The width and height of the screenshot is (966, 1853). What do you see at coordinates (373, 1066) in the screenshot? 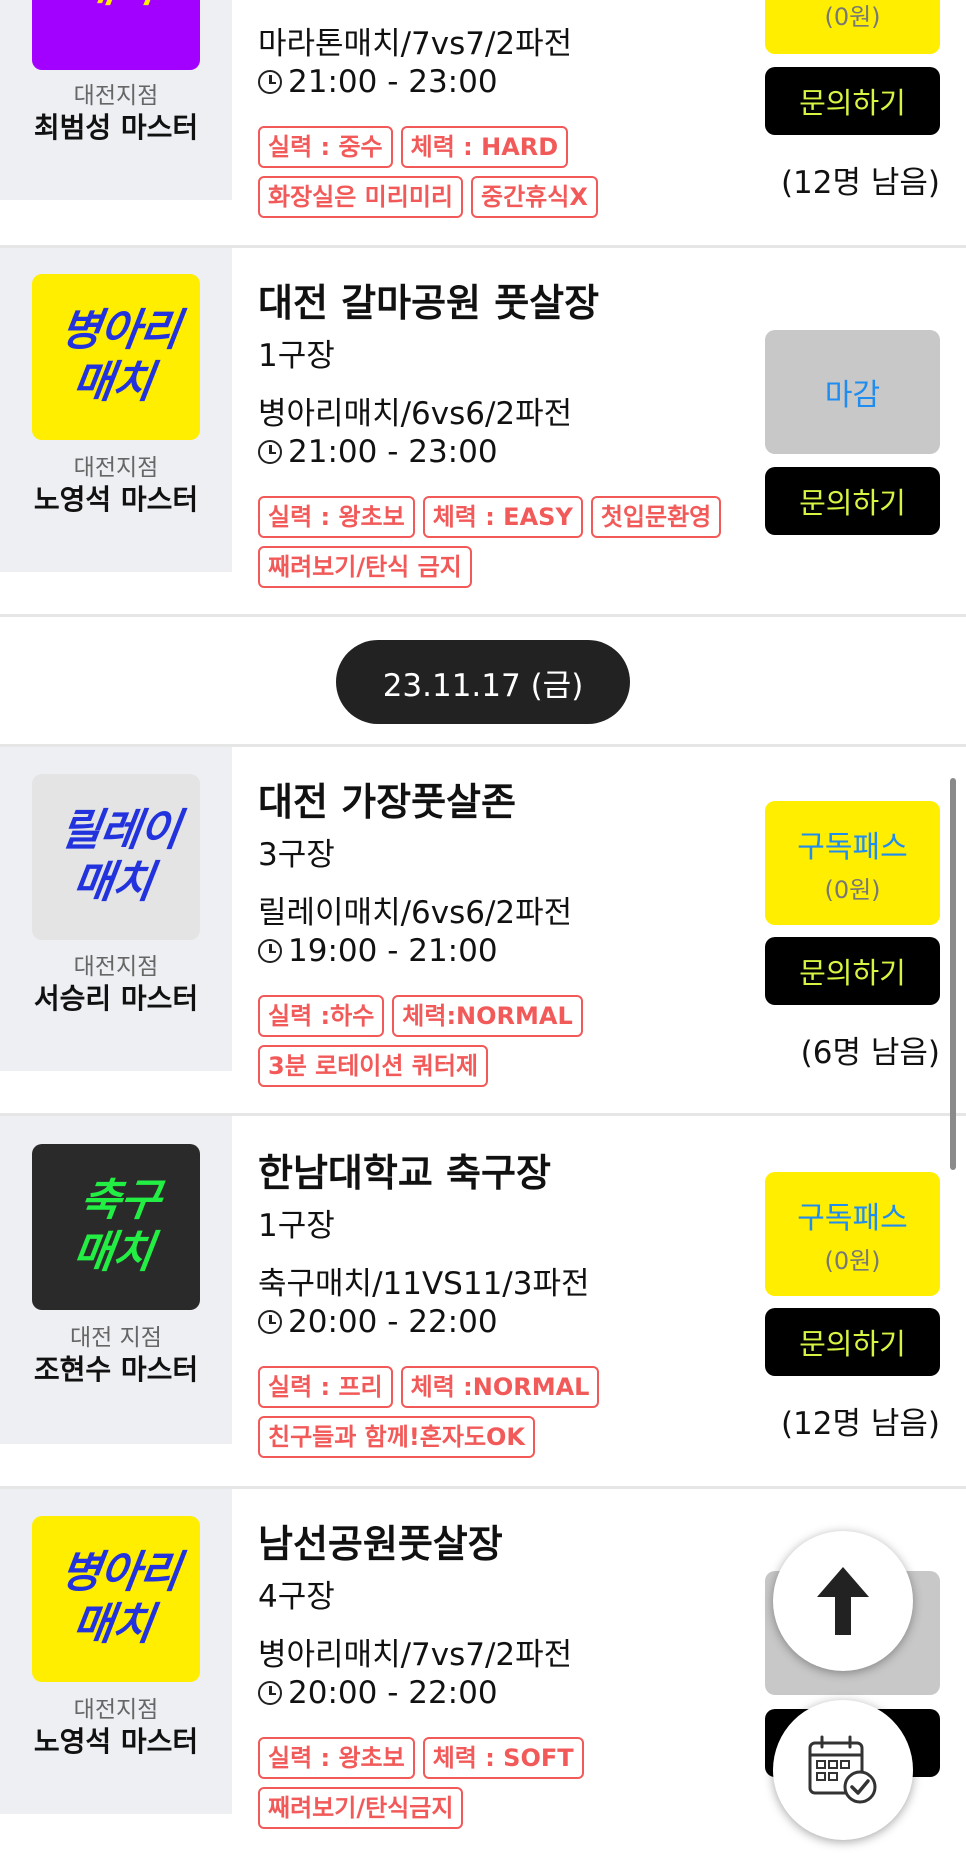
I see `tag: 3분 로테이션 쿼터제` at bounding box center [373, 1066].